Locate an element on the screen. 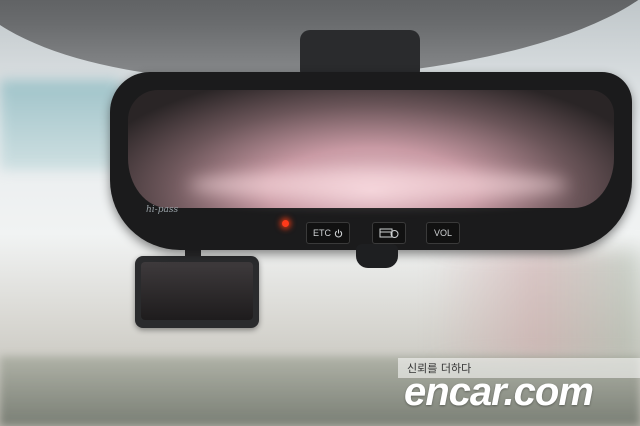 The height and width of the screenshot is (426, 640). vol-label: VOL is located at coordinates (442, 233).